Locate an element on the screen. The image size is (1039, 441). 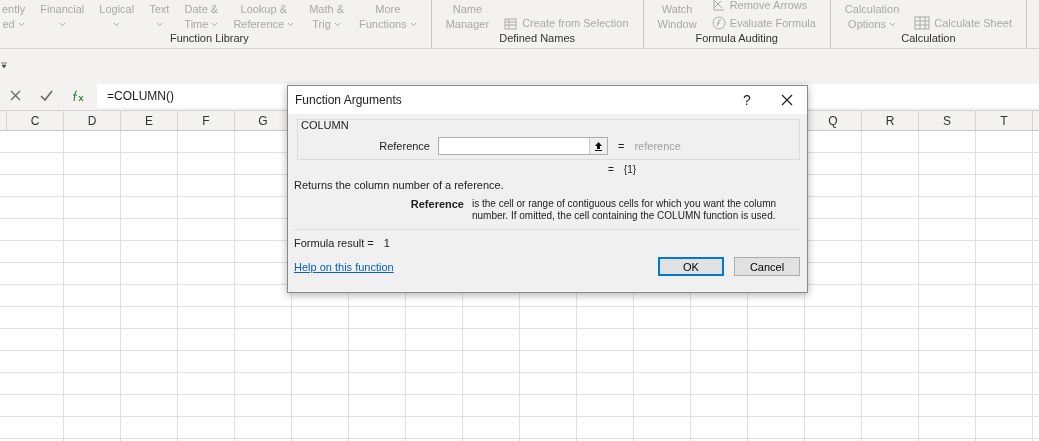
group-label: Defined Names is located at coordinates (537, 39).